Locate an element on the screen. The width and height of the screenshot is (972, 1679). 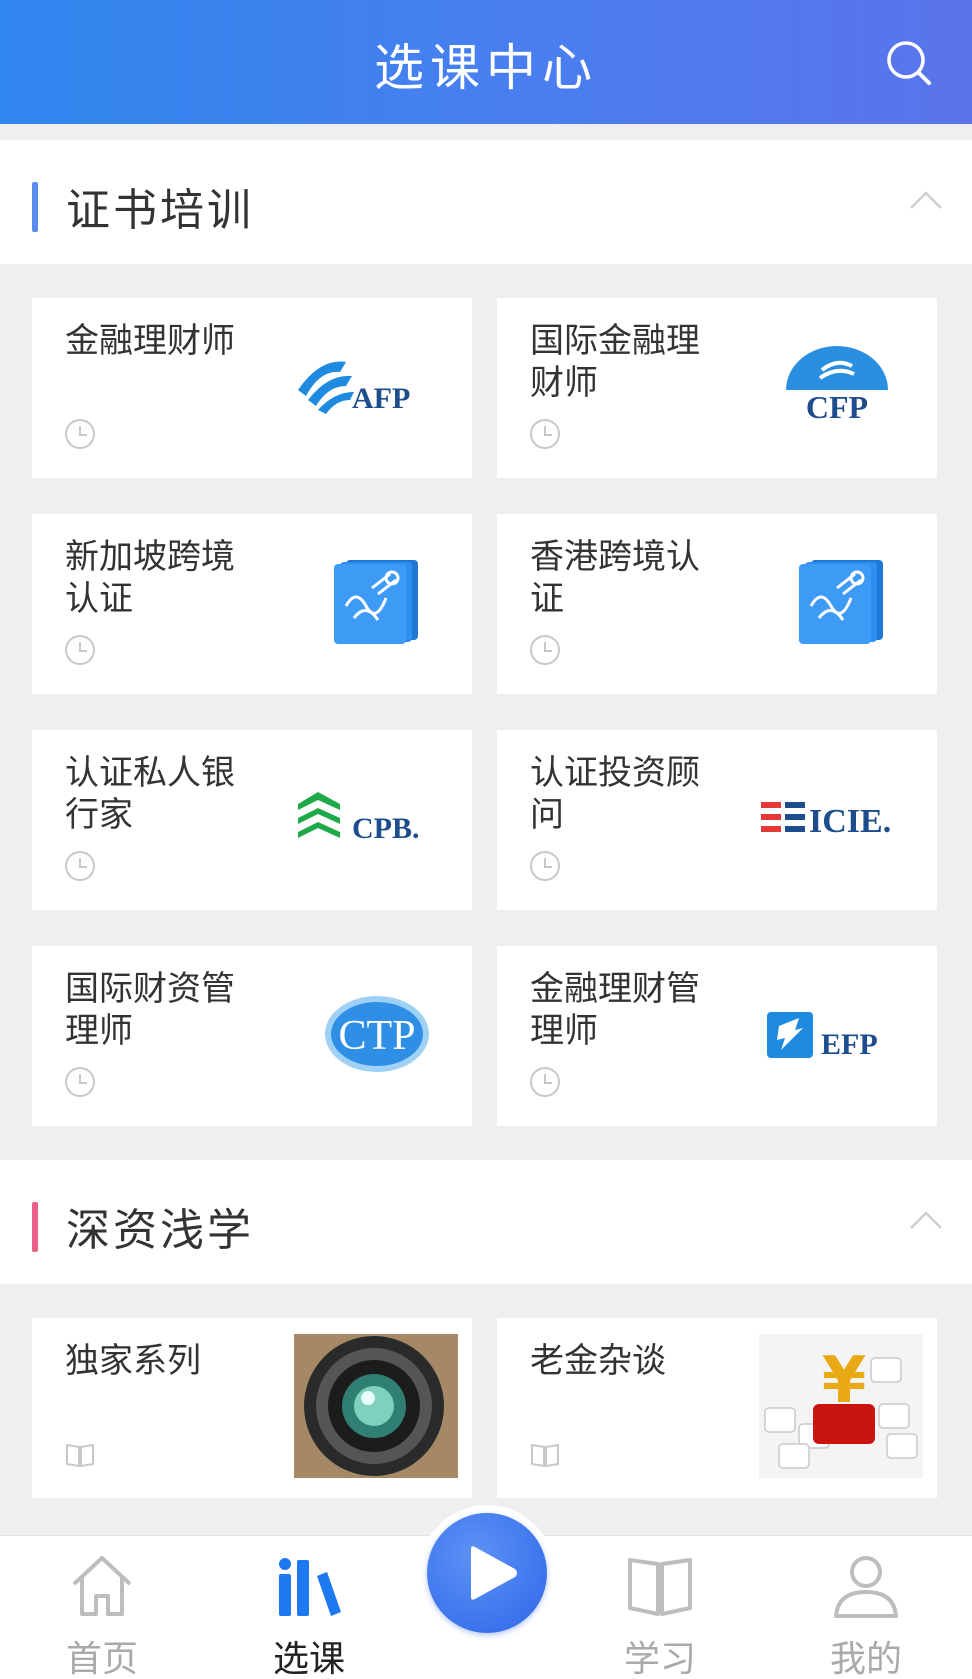
cfp-logo: CFP is located at coordinates (837, 385).